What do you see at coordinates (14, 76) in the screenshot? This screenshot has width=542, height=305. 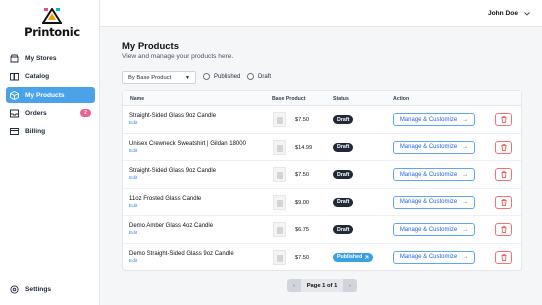 I see `book-icon` at bounding box center [14, 76].